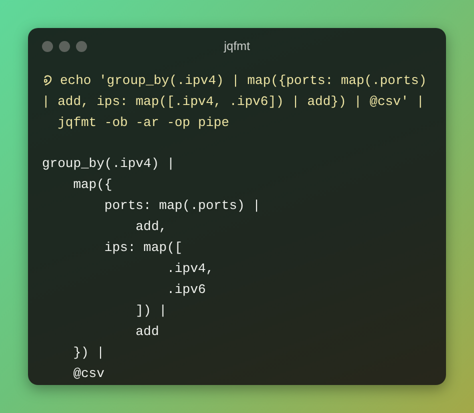 This screenshot has height=413, width=474. Describe the element at coordinates (92, 185) in the screenshot. I see `code-line: map({` at that location.